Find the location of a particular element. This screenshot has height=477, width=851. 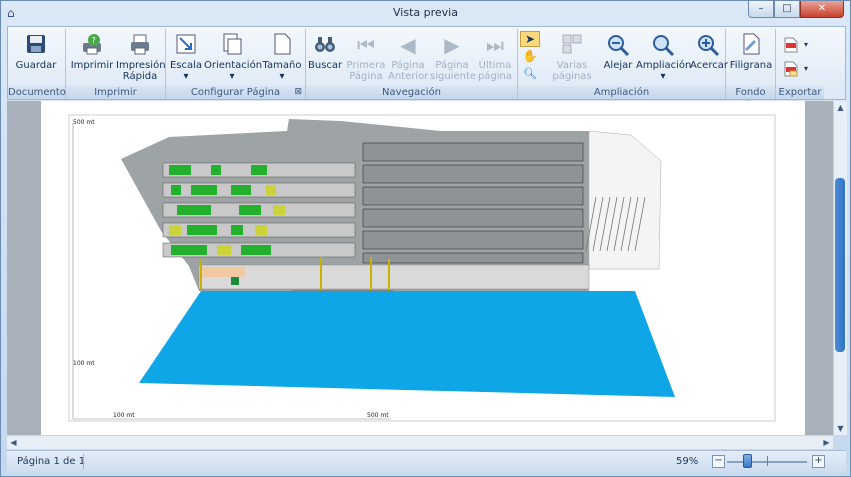

primera-pagina-label: Primera Página is located at coordinates (366, 71).